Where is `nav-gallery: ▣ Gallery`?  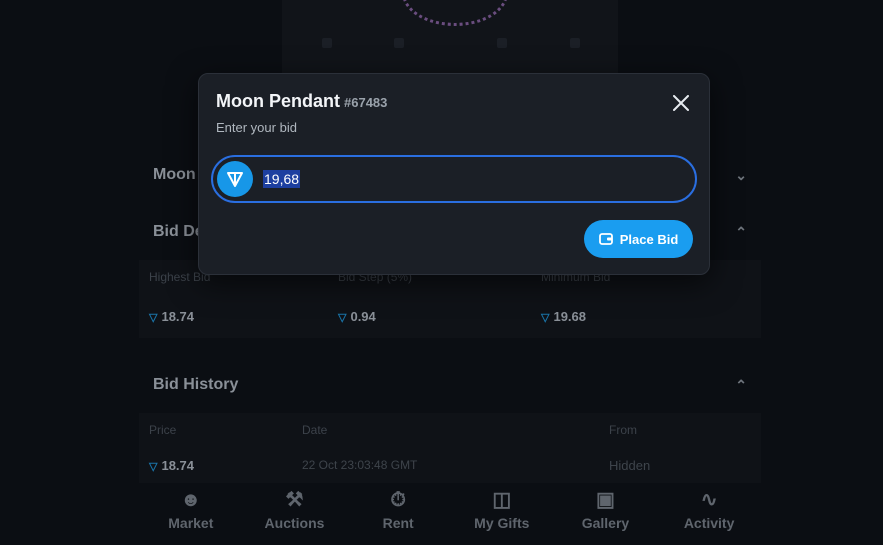 nav-gallery: ▣ Gallery is located at coordinates (605, 509).